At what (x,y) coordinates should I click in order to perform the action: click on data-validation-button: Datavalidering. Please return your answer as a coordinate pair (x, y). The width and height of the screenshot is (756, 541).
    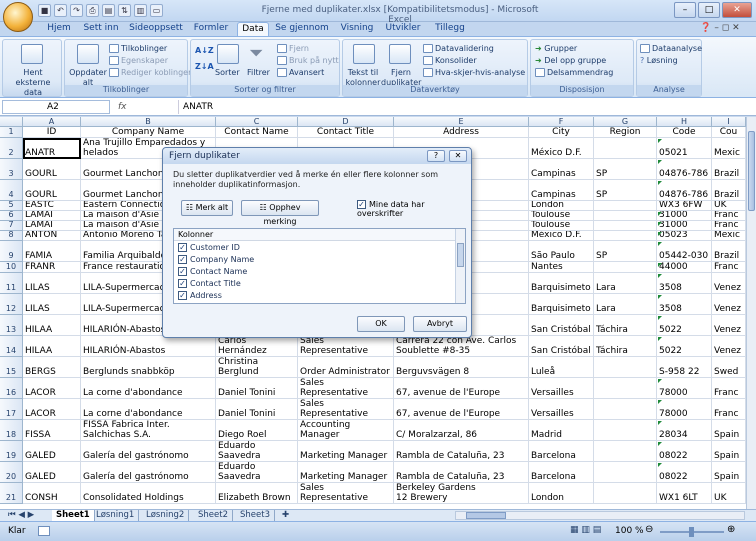
    Looking at the image, I should click on (458, 49).